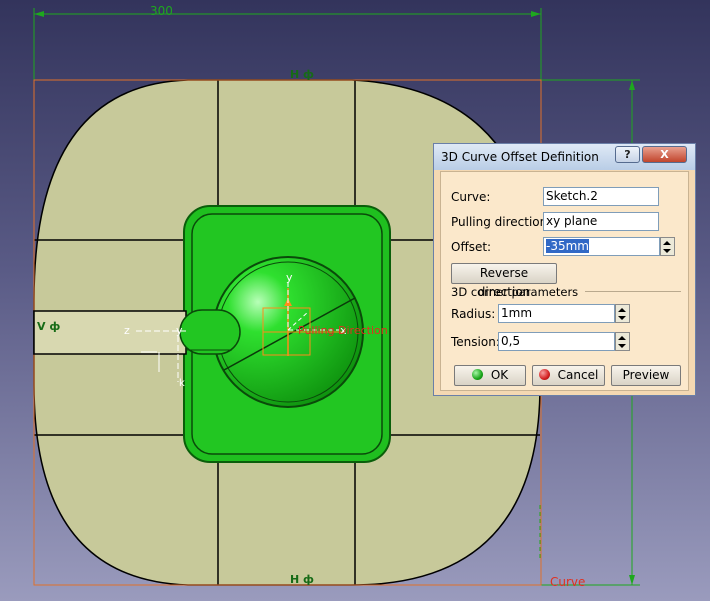 The image size is (710, 601). Describe the element at coordinates (567, 246) in the screenshot. I see `offset-value: -35mm` at that location.